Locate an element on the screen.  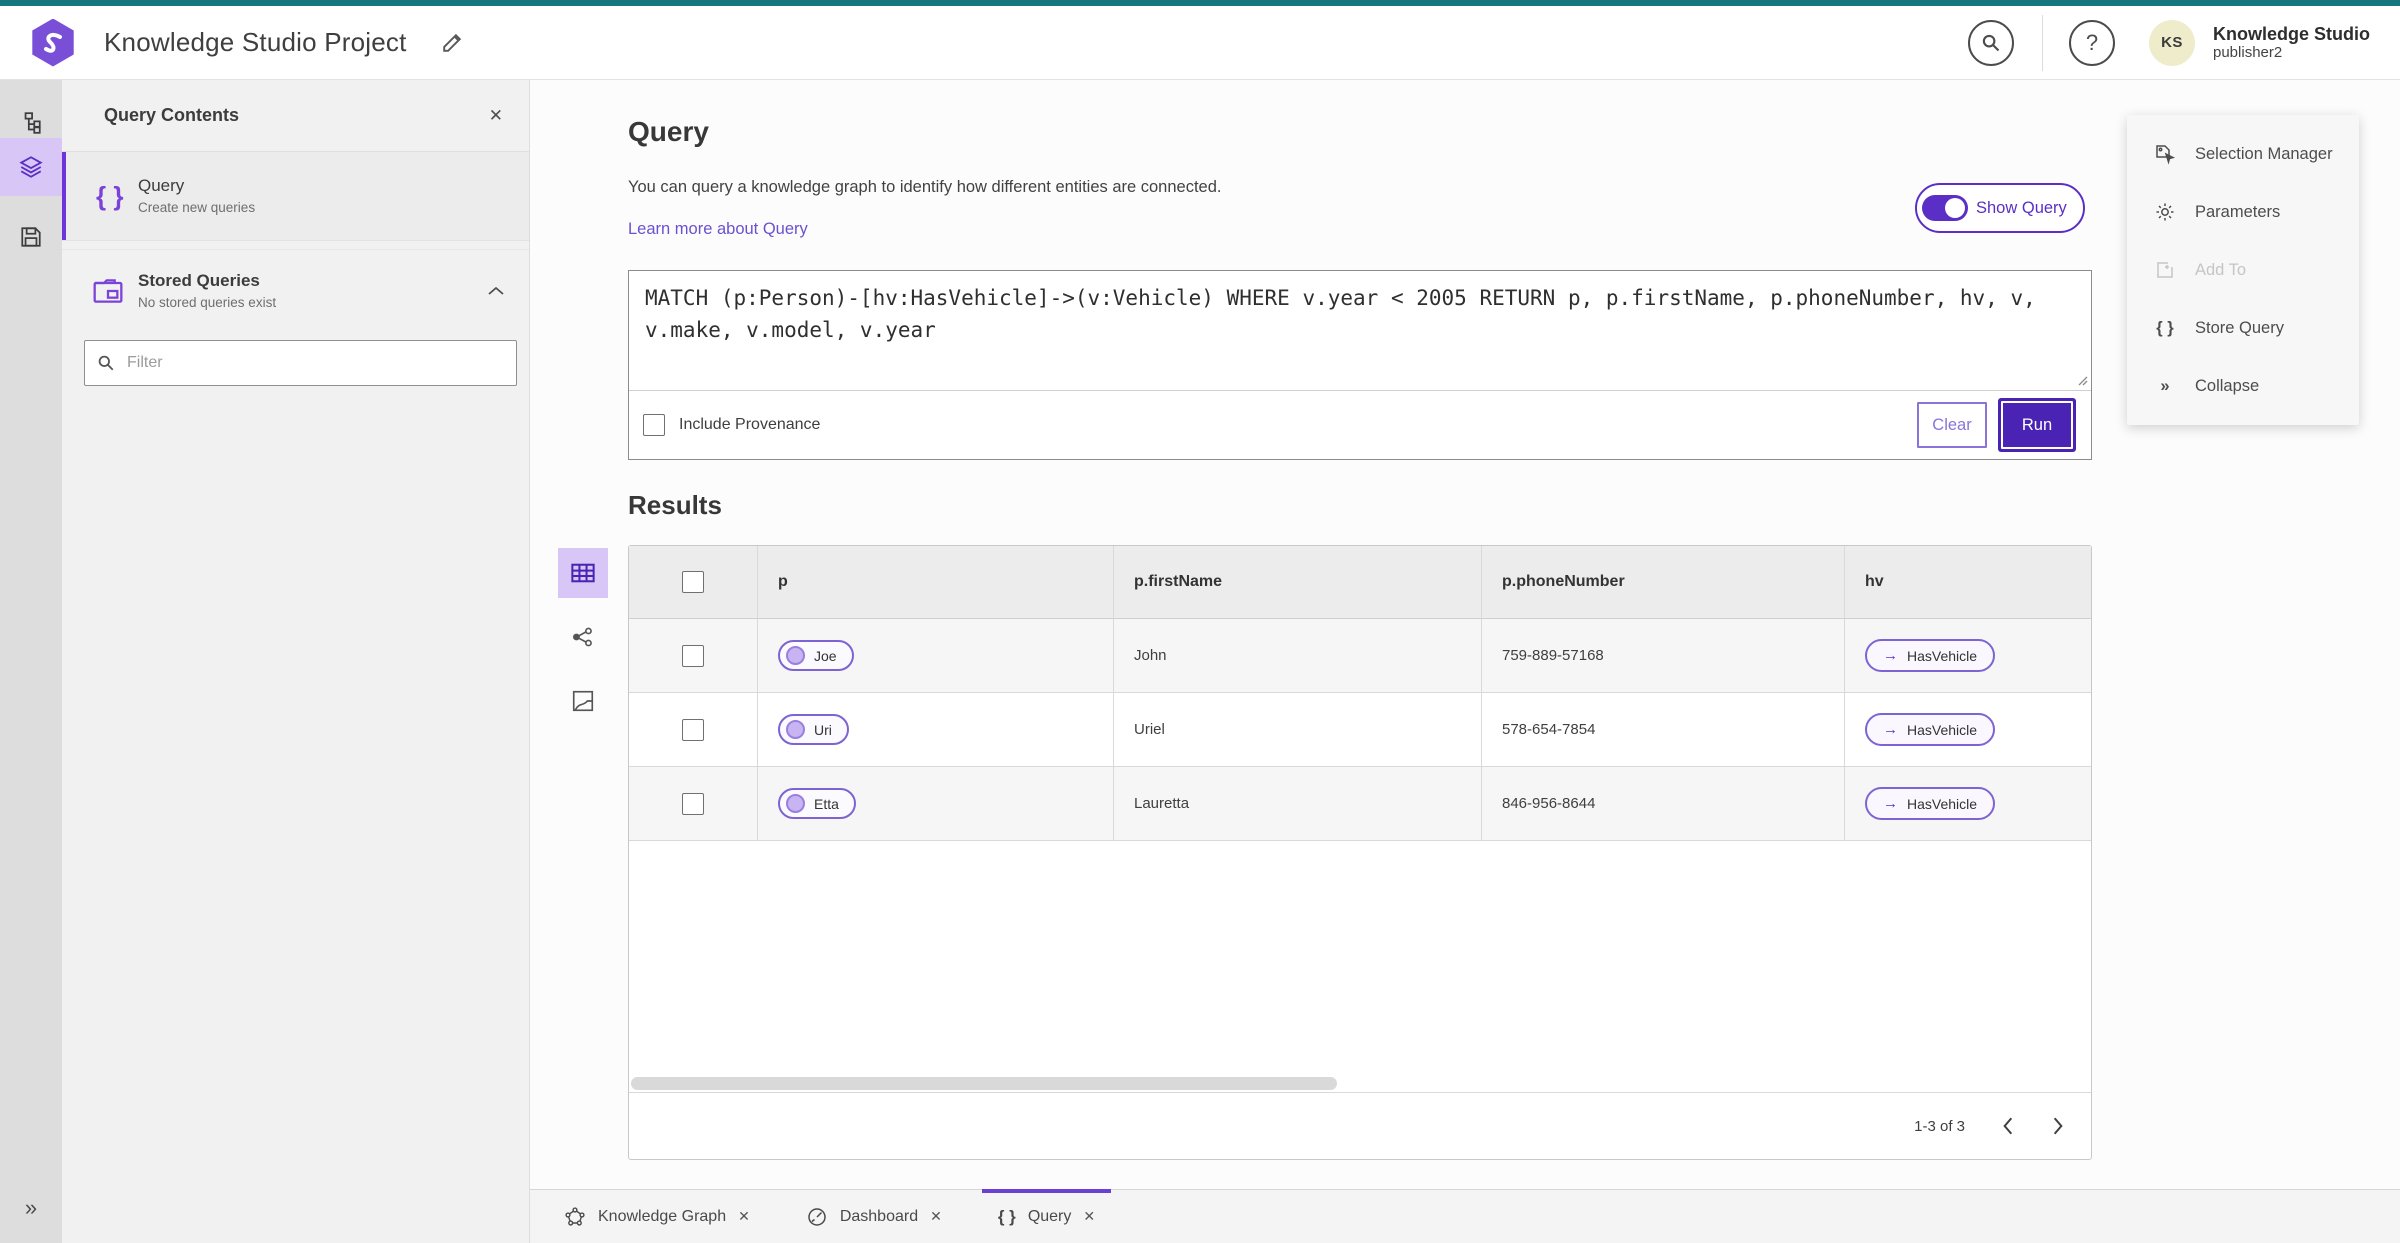
edit-title-icon is located at coordinates (452, 43).